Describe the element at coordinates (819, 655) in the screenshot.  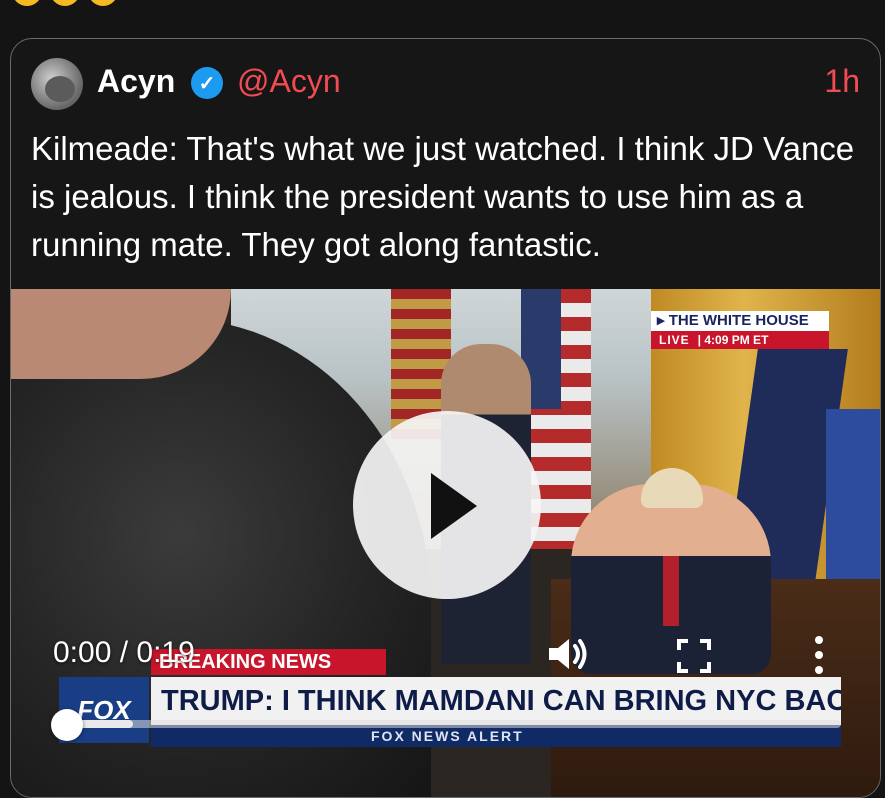
I see `more-vert-icon` at that location.